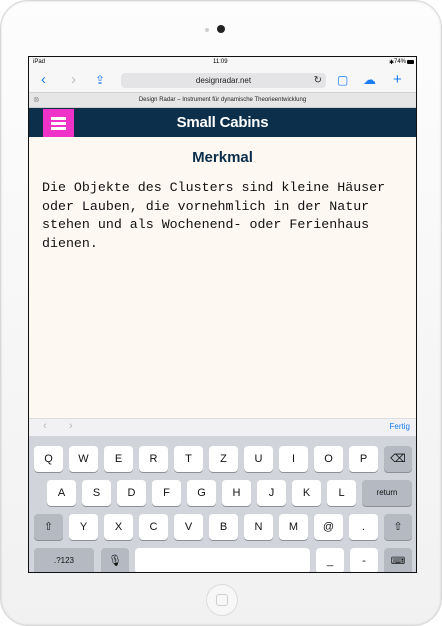  What do you see at coordinates (222, 157) in the screenshot?
I see `section-heading: Merkmal` at bounding box center [222, 157].